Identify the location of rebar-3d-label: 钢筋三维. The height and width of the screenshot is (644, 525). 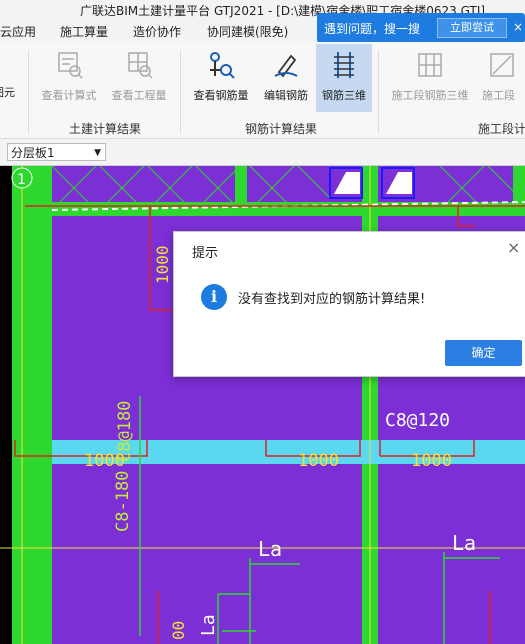
(344, 95).